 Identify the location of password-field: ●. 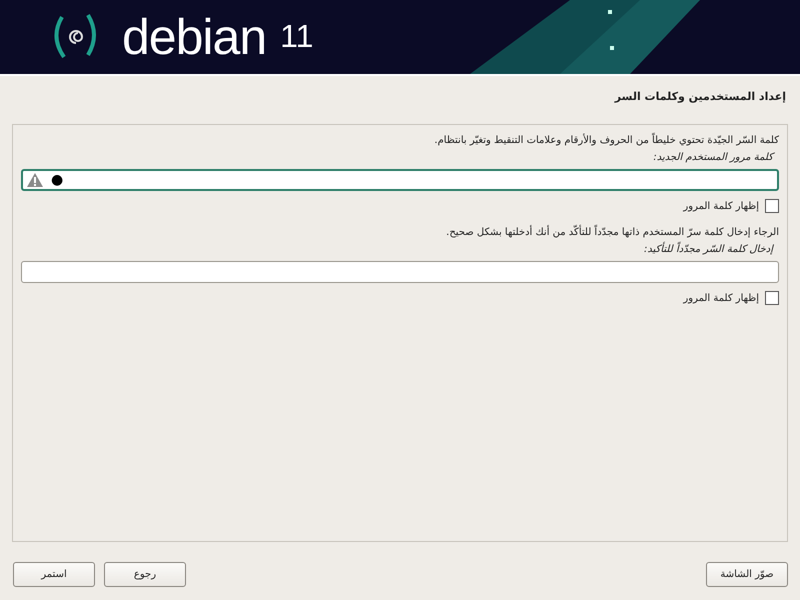
(400, 180).